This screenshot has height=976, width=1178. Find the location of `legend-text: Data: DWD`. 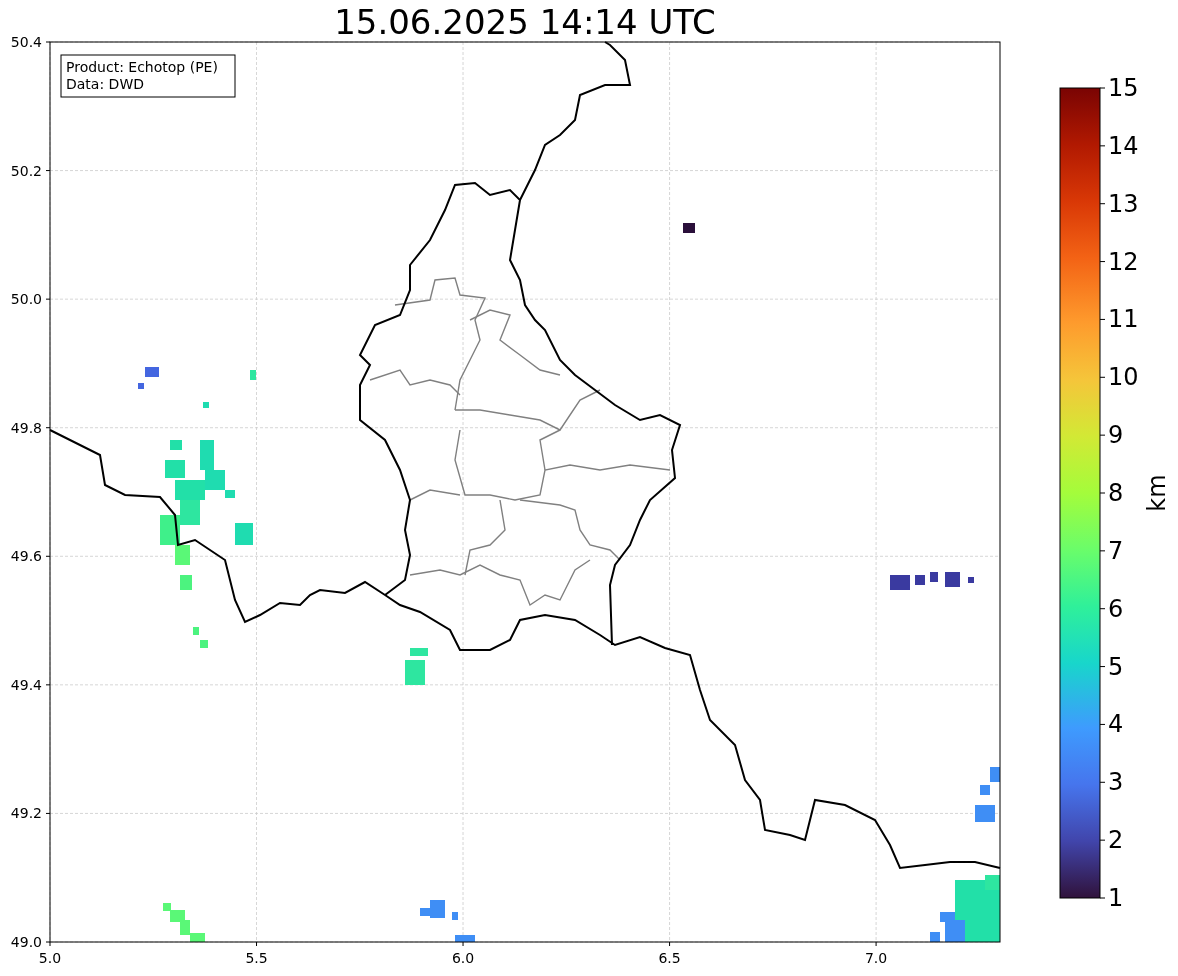

legend-text: Data: DWD is located at coordinates (105, 84).